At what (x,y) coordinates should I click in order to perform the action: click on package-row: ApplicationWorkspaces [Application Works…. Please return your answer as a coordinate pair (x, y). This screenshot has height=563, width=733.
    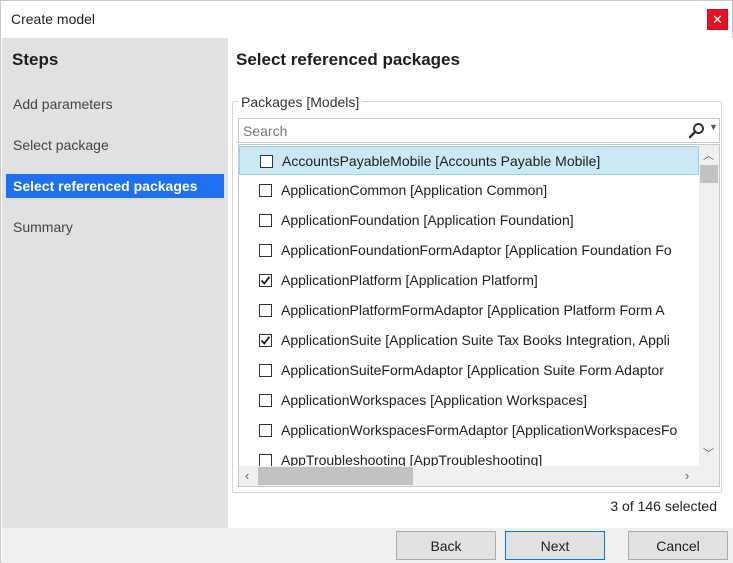
    Looking at the image, I should click on (469, 400).